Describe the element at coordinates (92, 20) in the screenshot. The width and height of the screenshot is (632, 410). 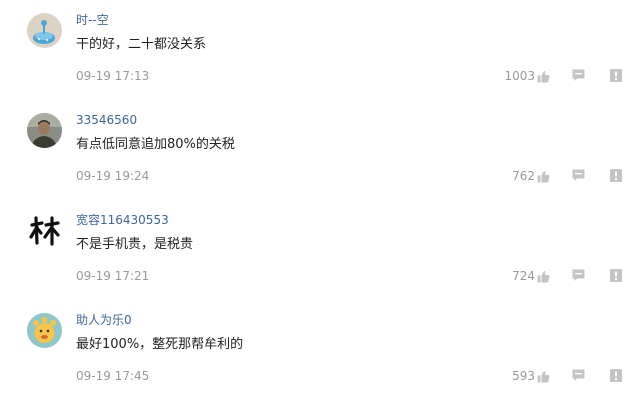
I see `comment-username: 时--空` at that location.